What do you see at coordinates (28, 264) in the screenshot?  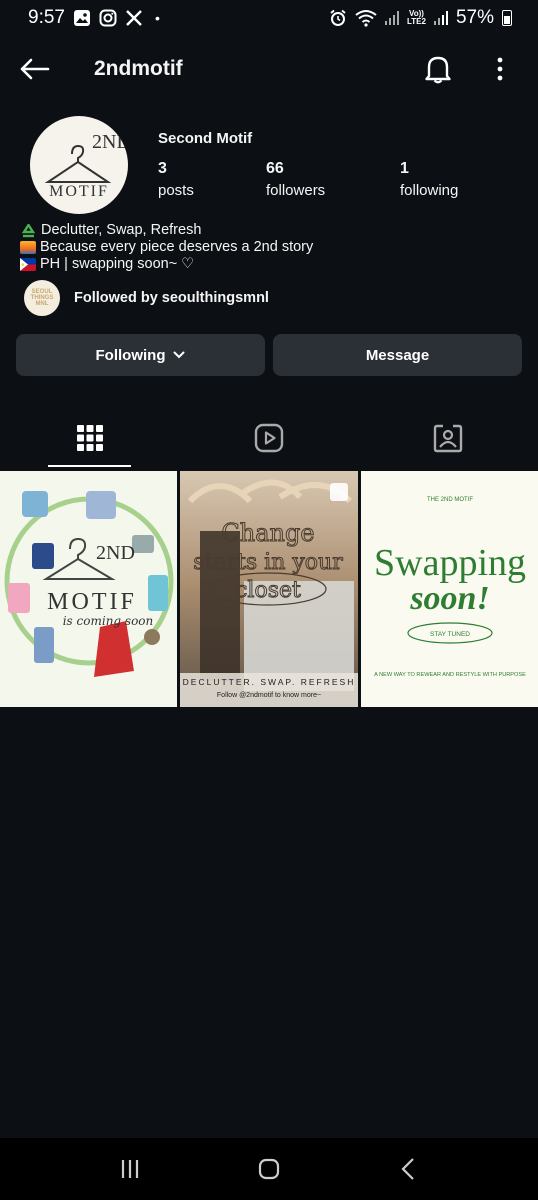 I see `philippines-flag-icon` at bounding box center [28, 264].